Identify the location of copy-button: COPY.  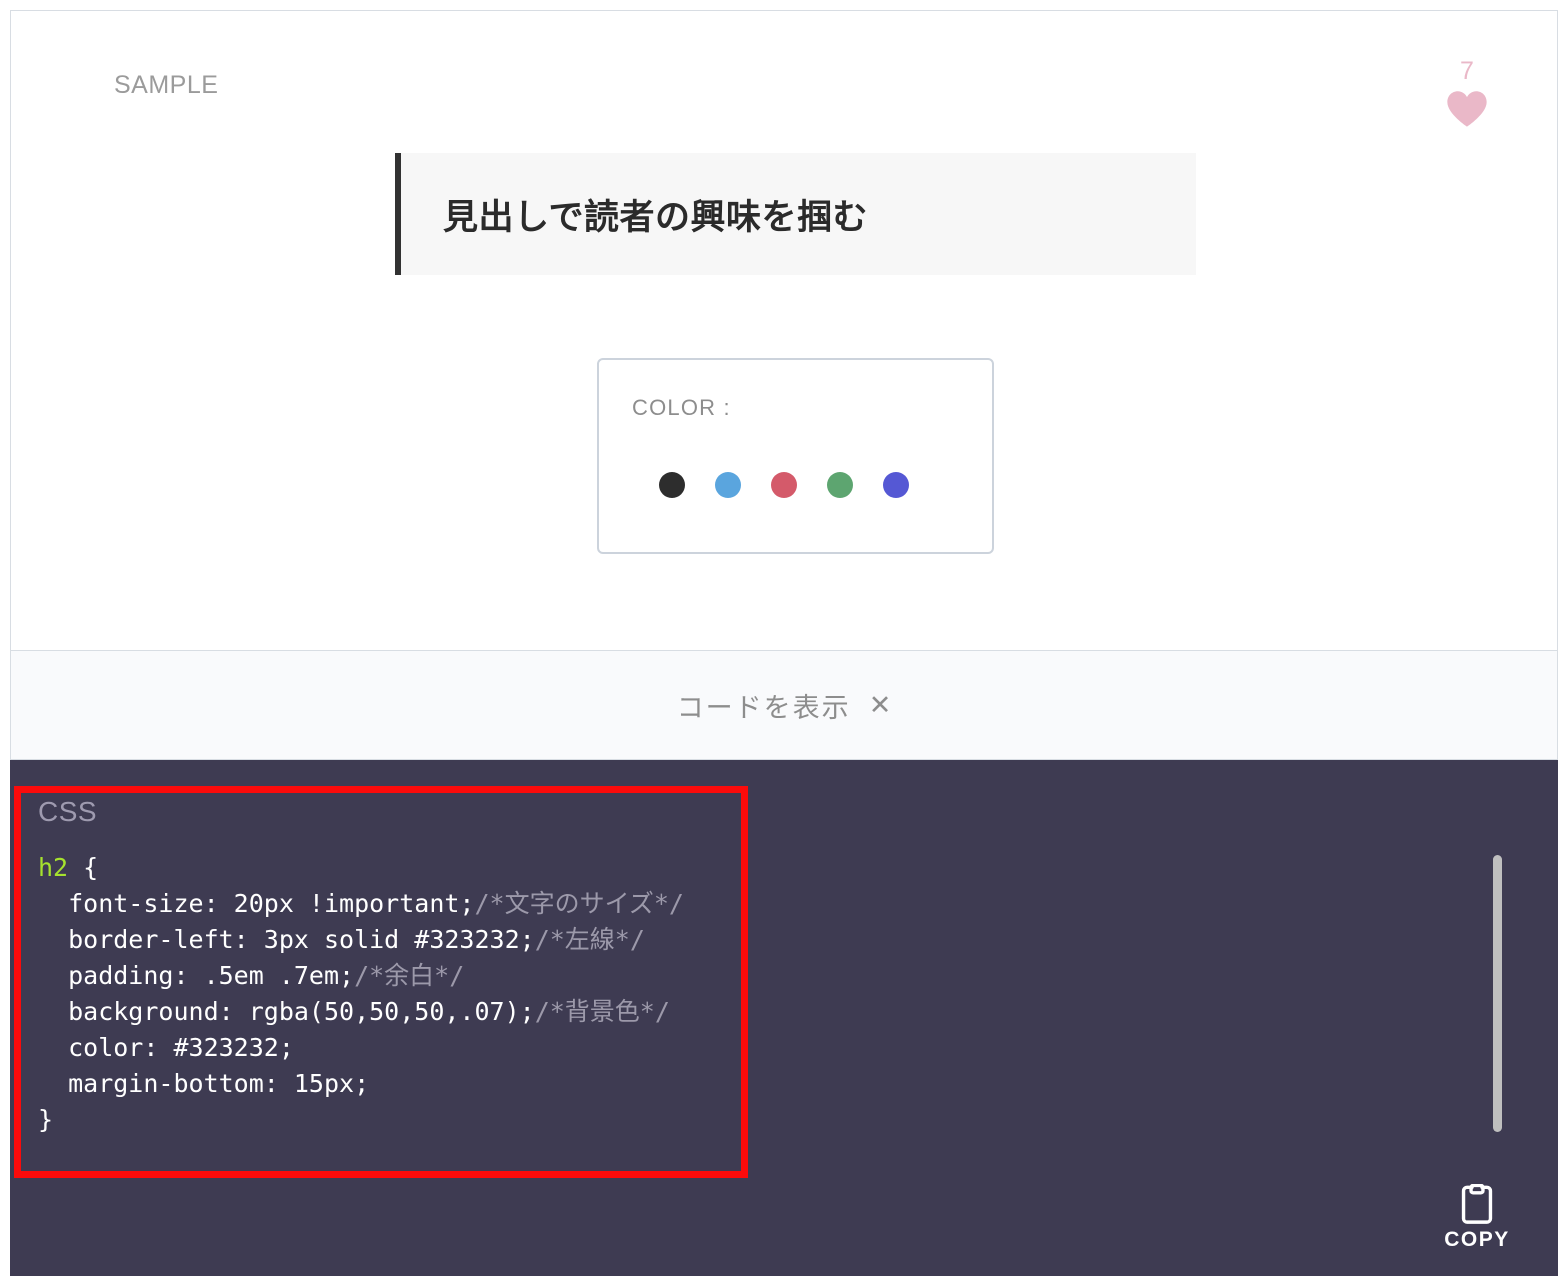
(1477, 1218).